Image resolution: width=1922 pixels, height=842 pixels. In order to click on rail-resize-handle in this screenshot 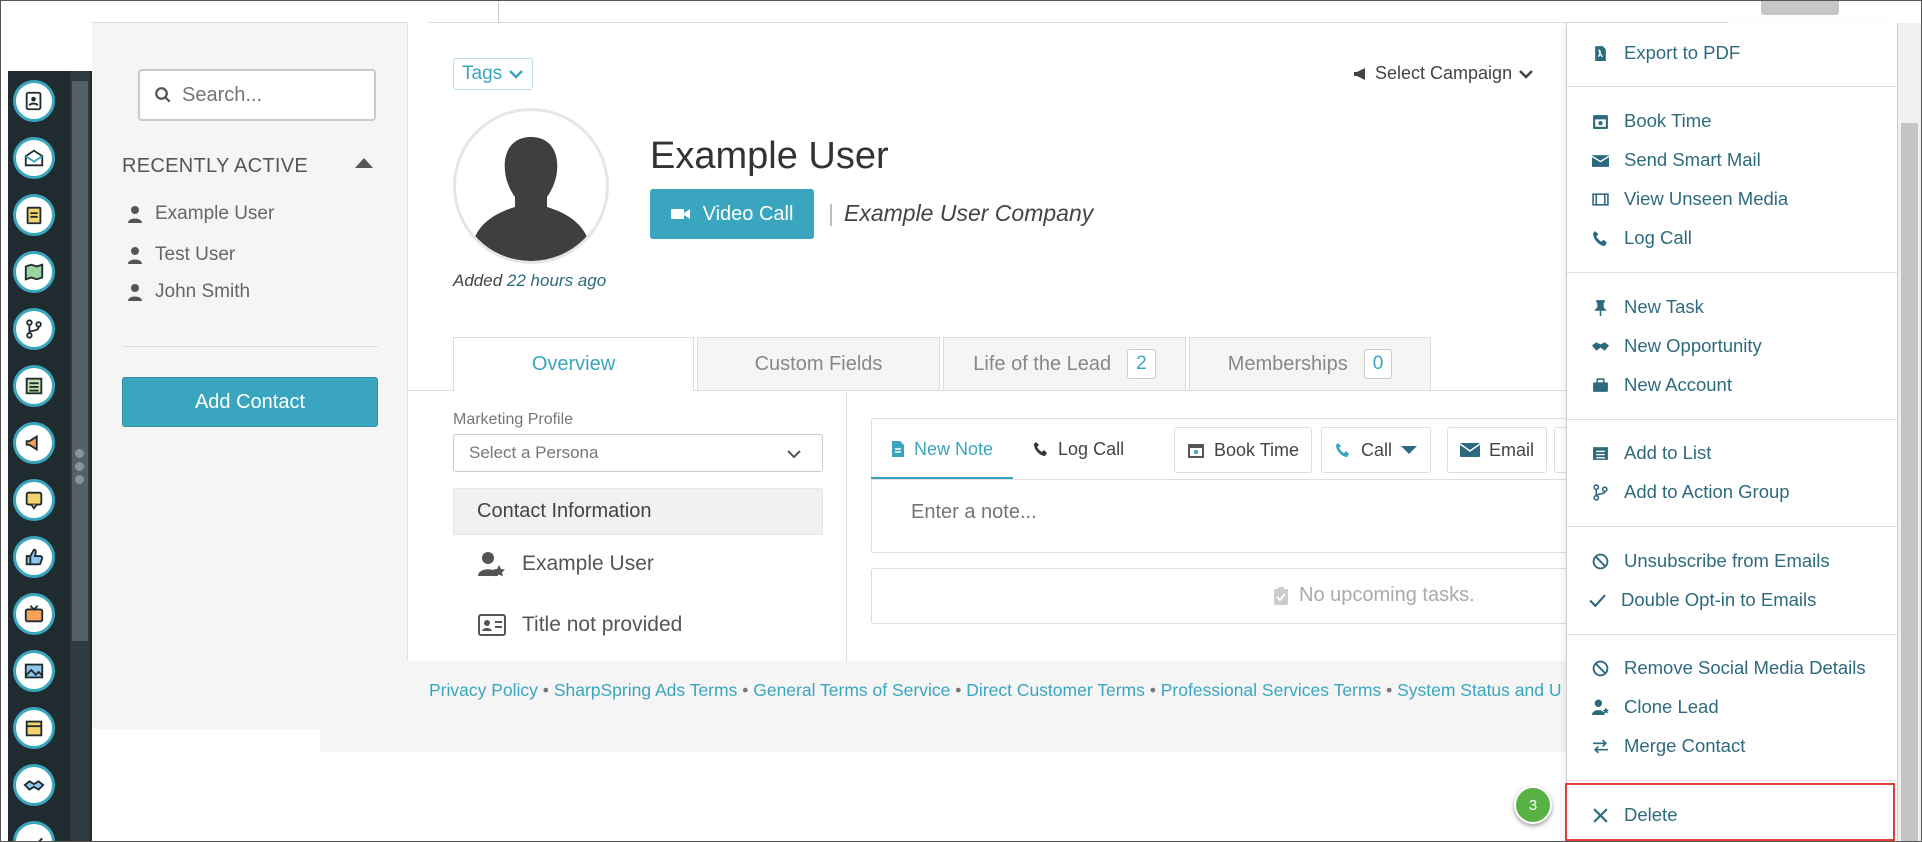, I will do `click(80, 468)`.